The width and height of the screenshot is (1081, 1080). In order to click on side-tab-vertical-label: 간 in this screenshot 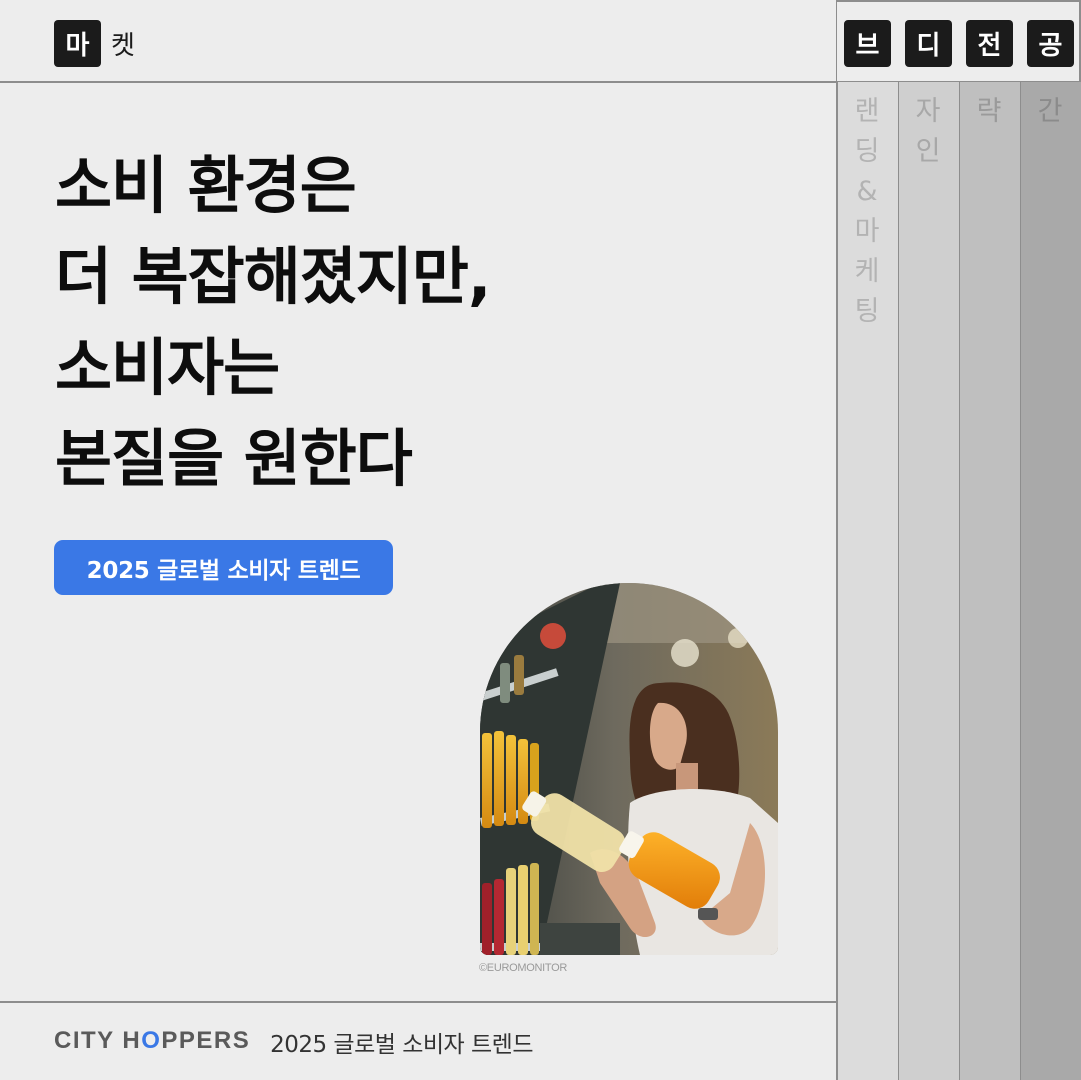, I will do `click(1050, 112)`.